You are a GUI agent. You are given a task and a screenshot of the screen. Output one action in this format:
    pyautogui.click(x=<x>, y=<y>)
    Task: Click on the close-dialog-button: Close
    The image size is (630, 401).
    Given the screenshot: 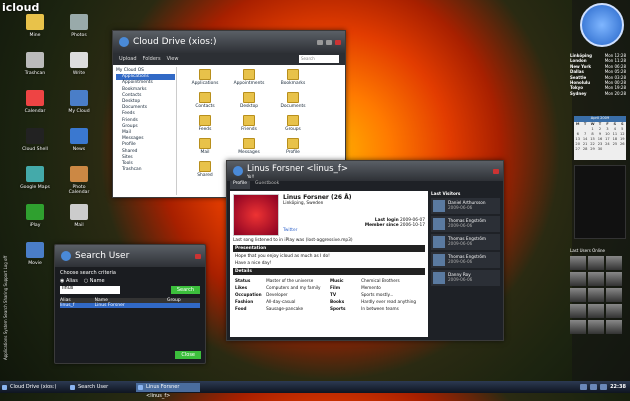 What is the action you would take?
    pyautogui.click(x=188, y=355)
    